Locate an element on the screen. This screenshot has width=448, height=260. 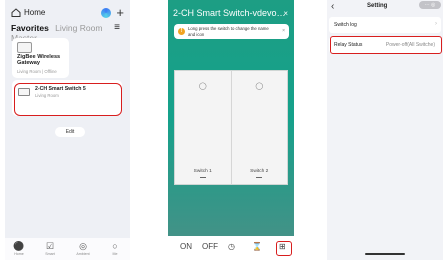
assistant-icon is located at coordinates (106, 13).